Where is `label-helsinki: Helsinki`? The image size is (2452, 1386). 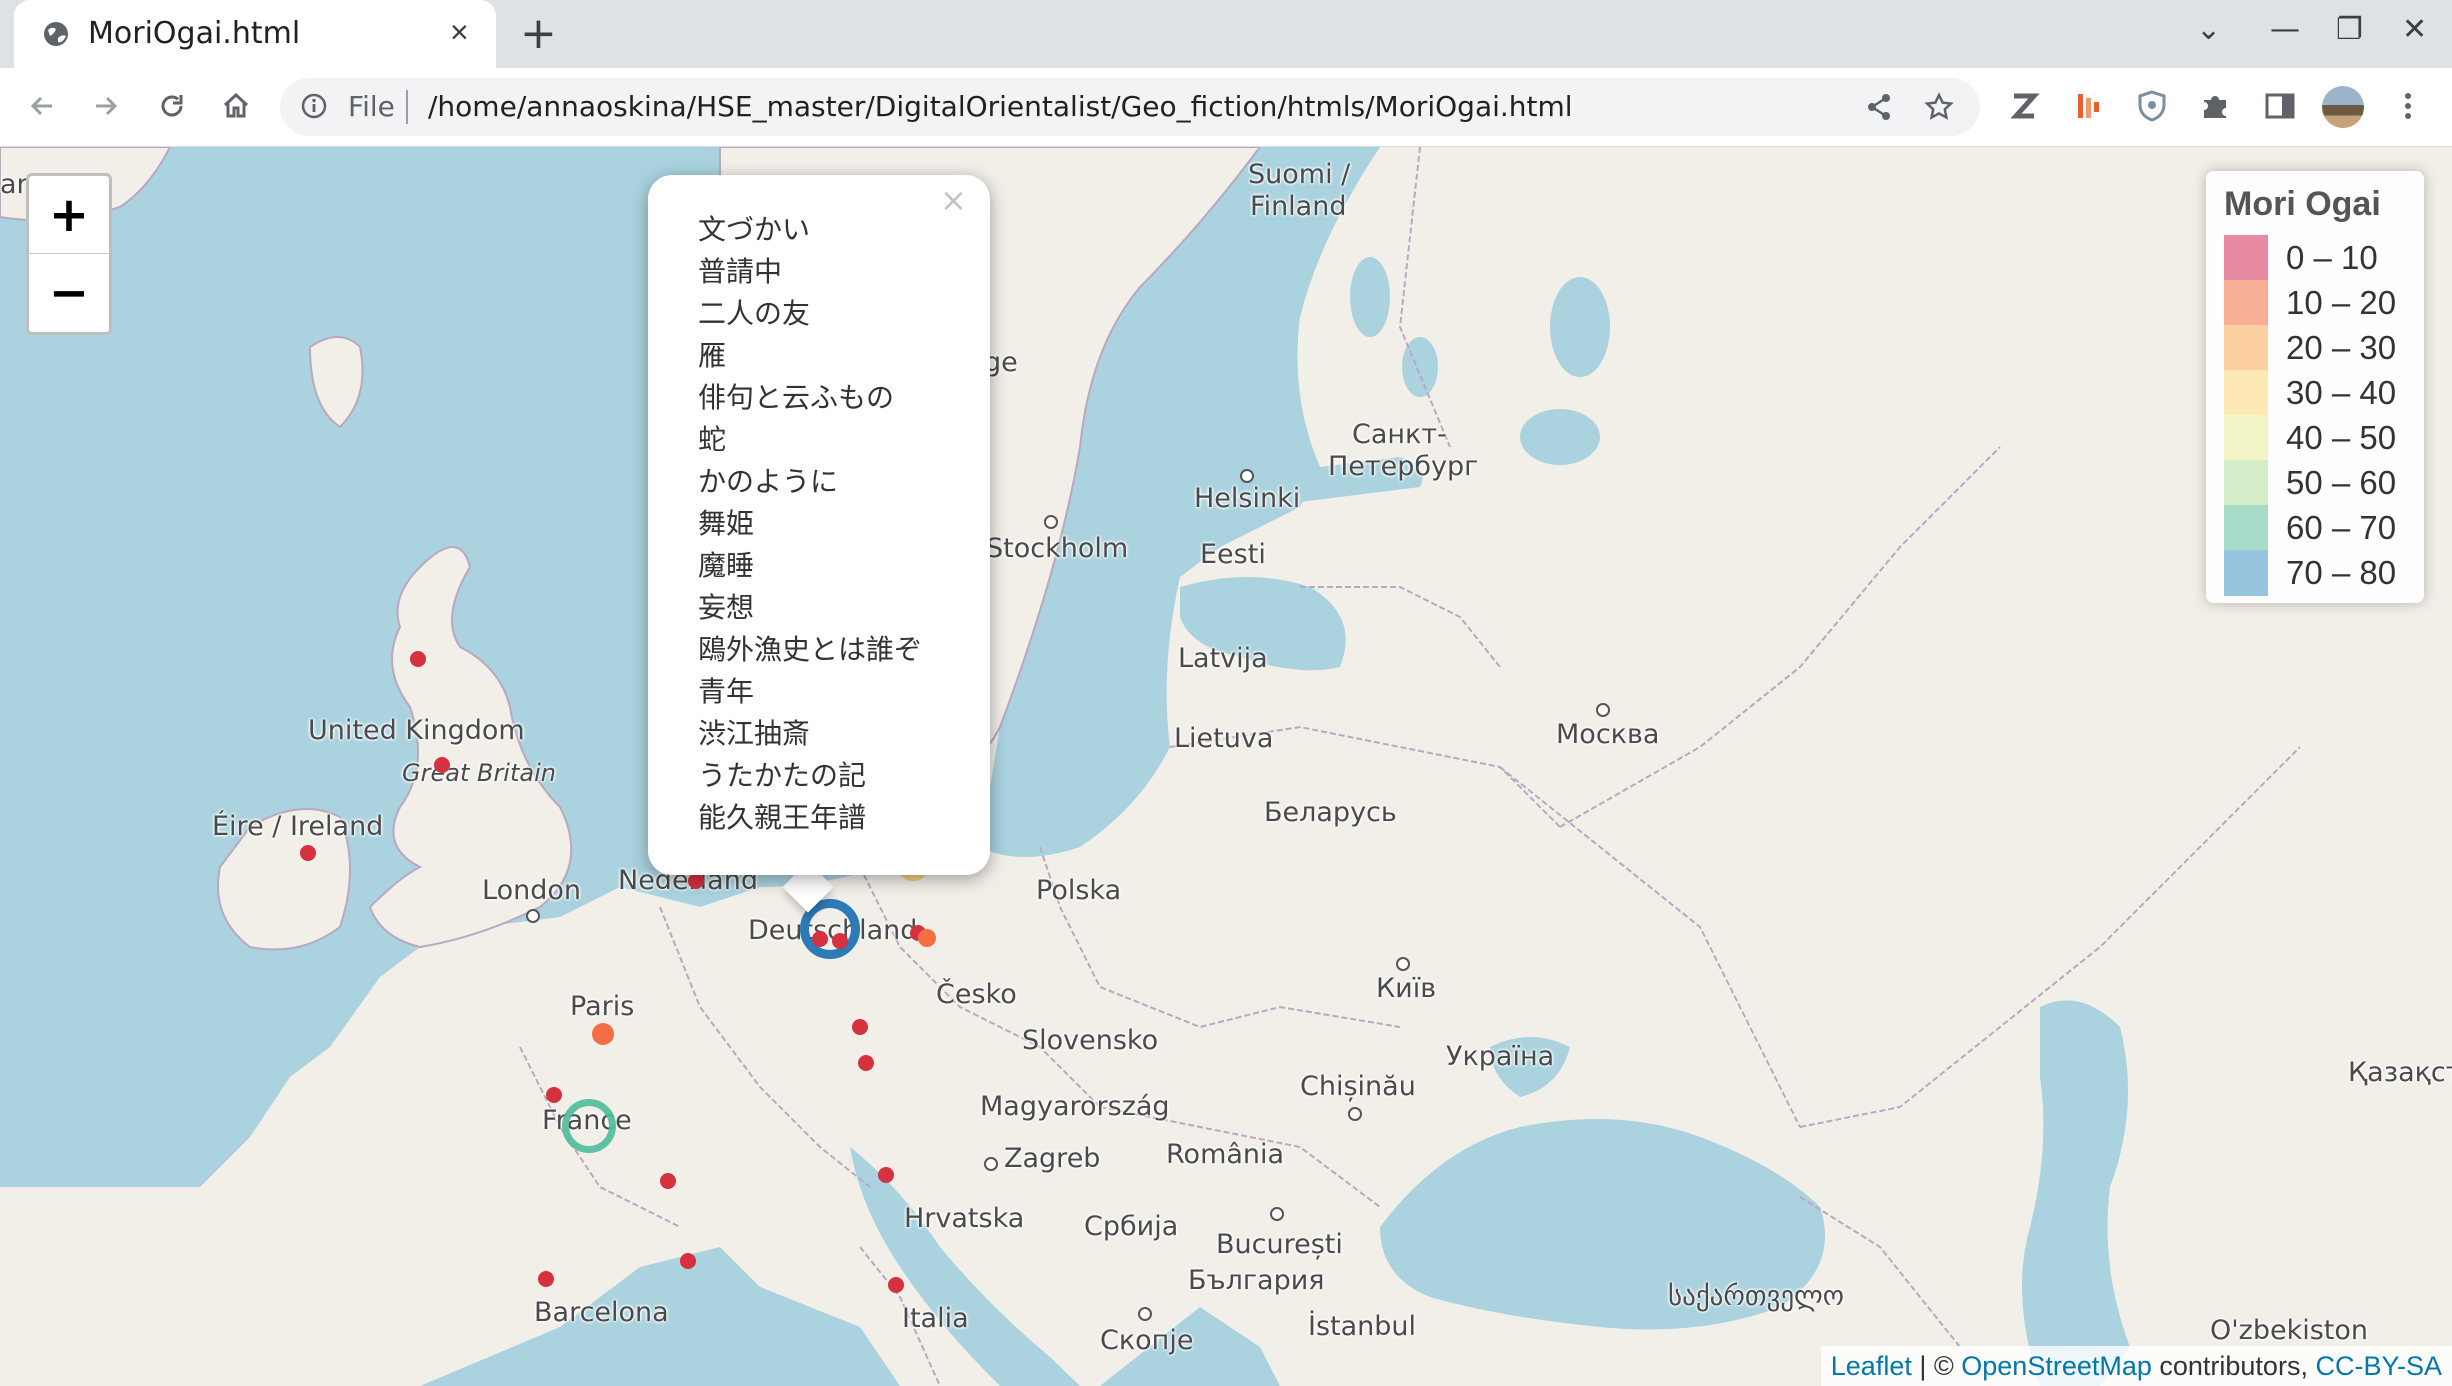
label-helsinki: Helsinki is located at coordinates (1247, 498).